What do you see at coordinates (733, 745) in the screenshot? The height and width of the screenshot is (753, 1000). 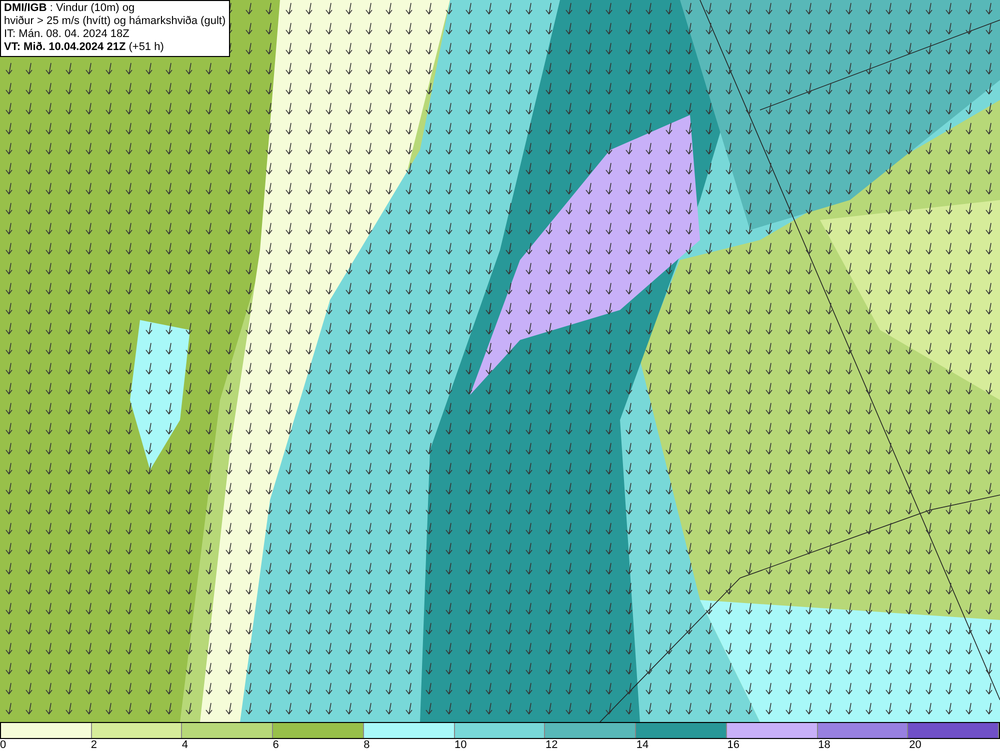 I see `scale-label: 16` at bounding box center [733, 745].